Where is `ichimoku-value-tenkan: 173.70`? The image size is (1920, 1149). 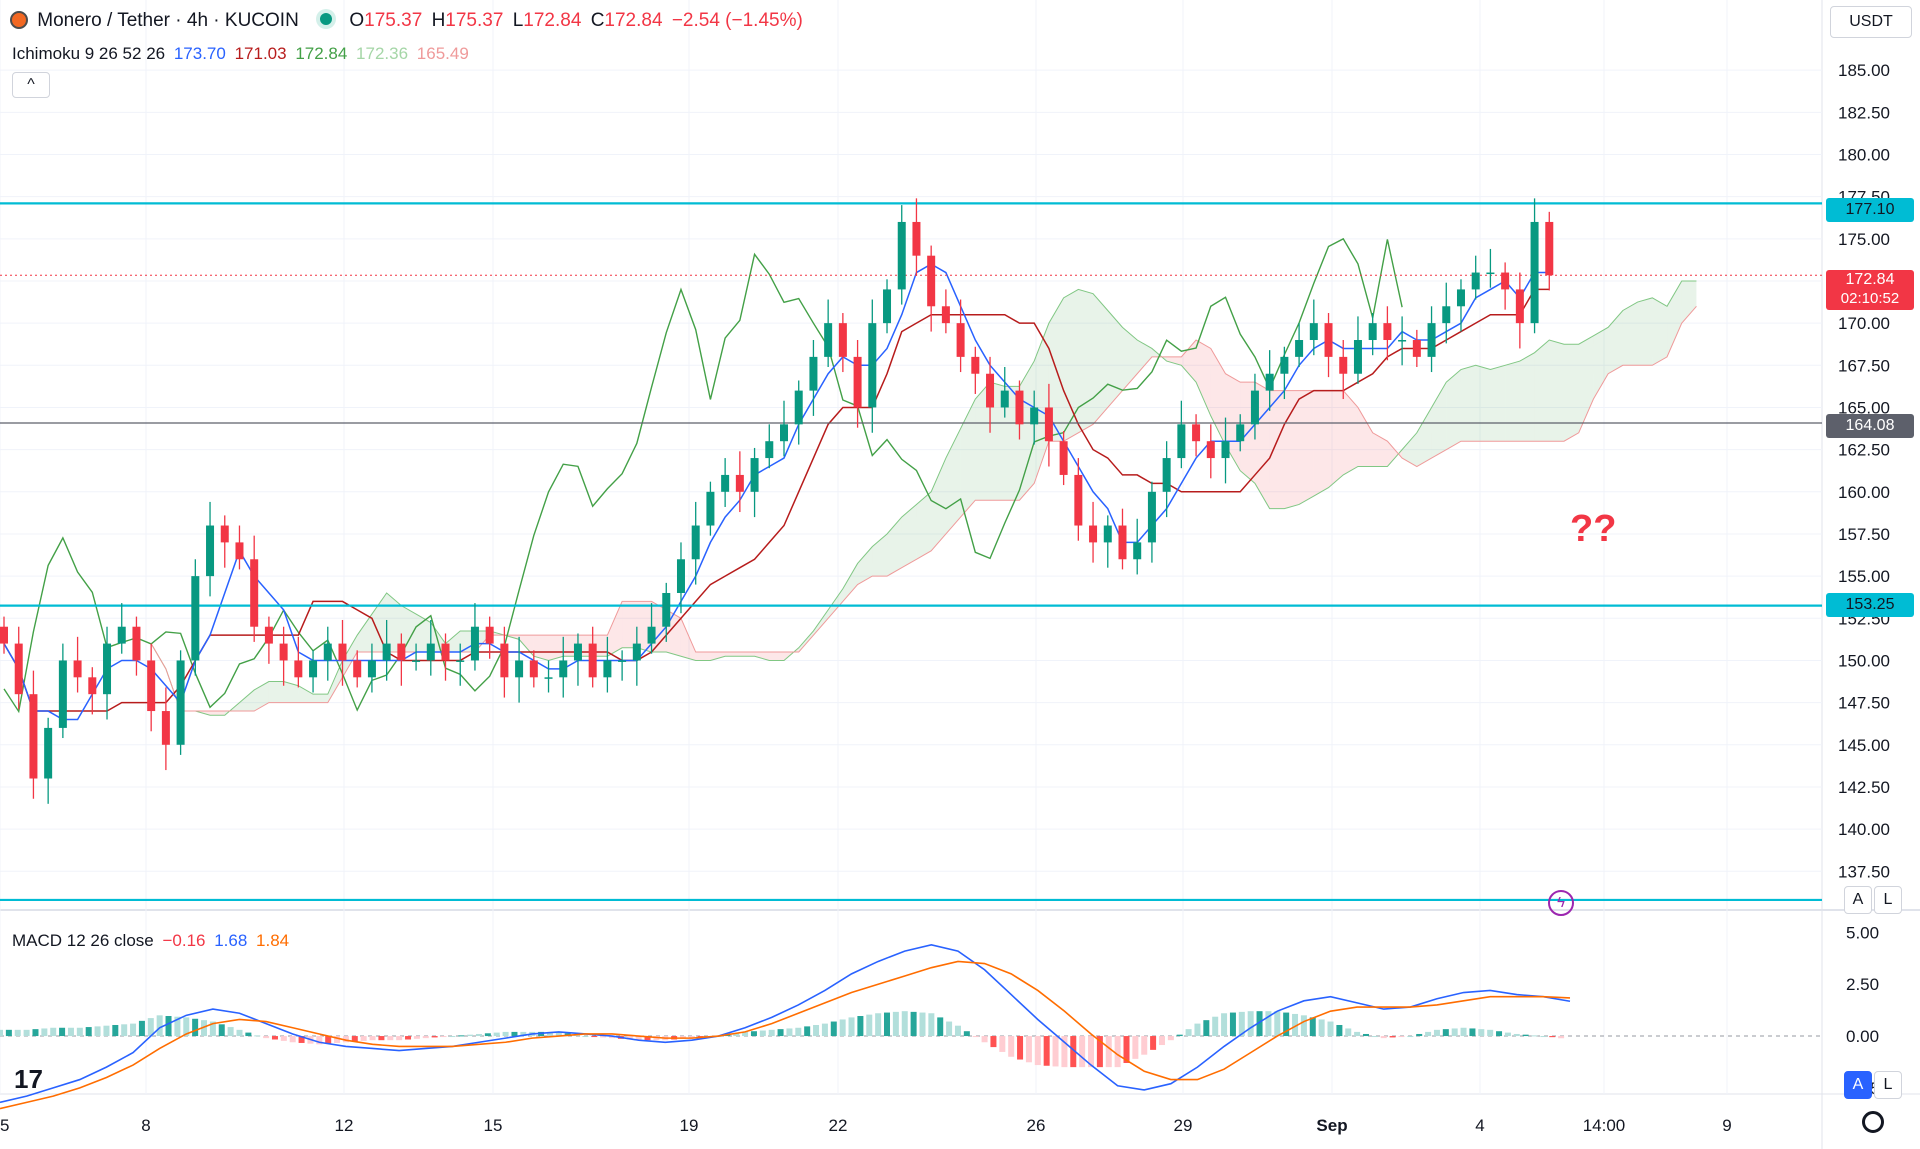
ichimoku-value-tenkan: 173.70 is located at coordinates (199, 53).